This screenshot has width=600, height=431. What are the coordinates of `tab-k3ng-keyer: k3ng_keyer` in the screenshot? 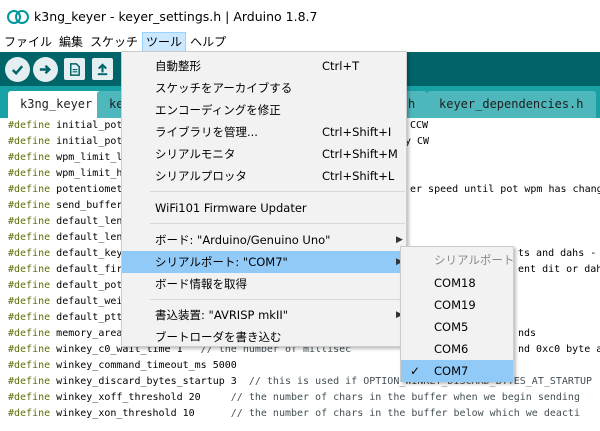 It's located at (56, 104).